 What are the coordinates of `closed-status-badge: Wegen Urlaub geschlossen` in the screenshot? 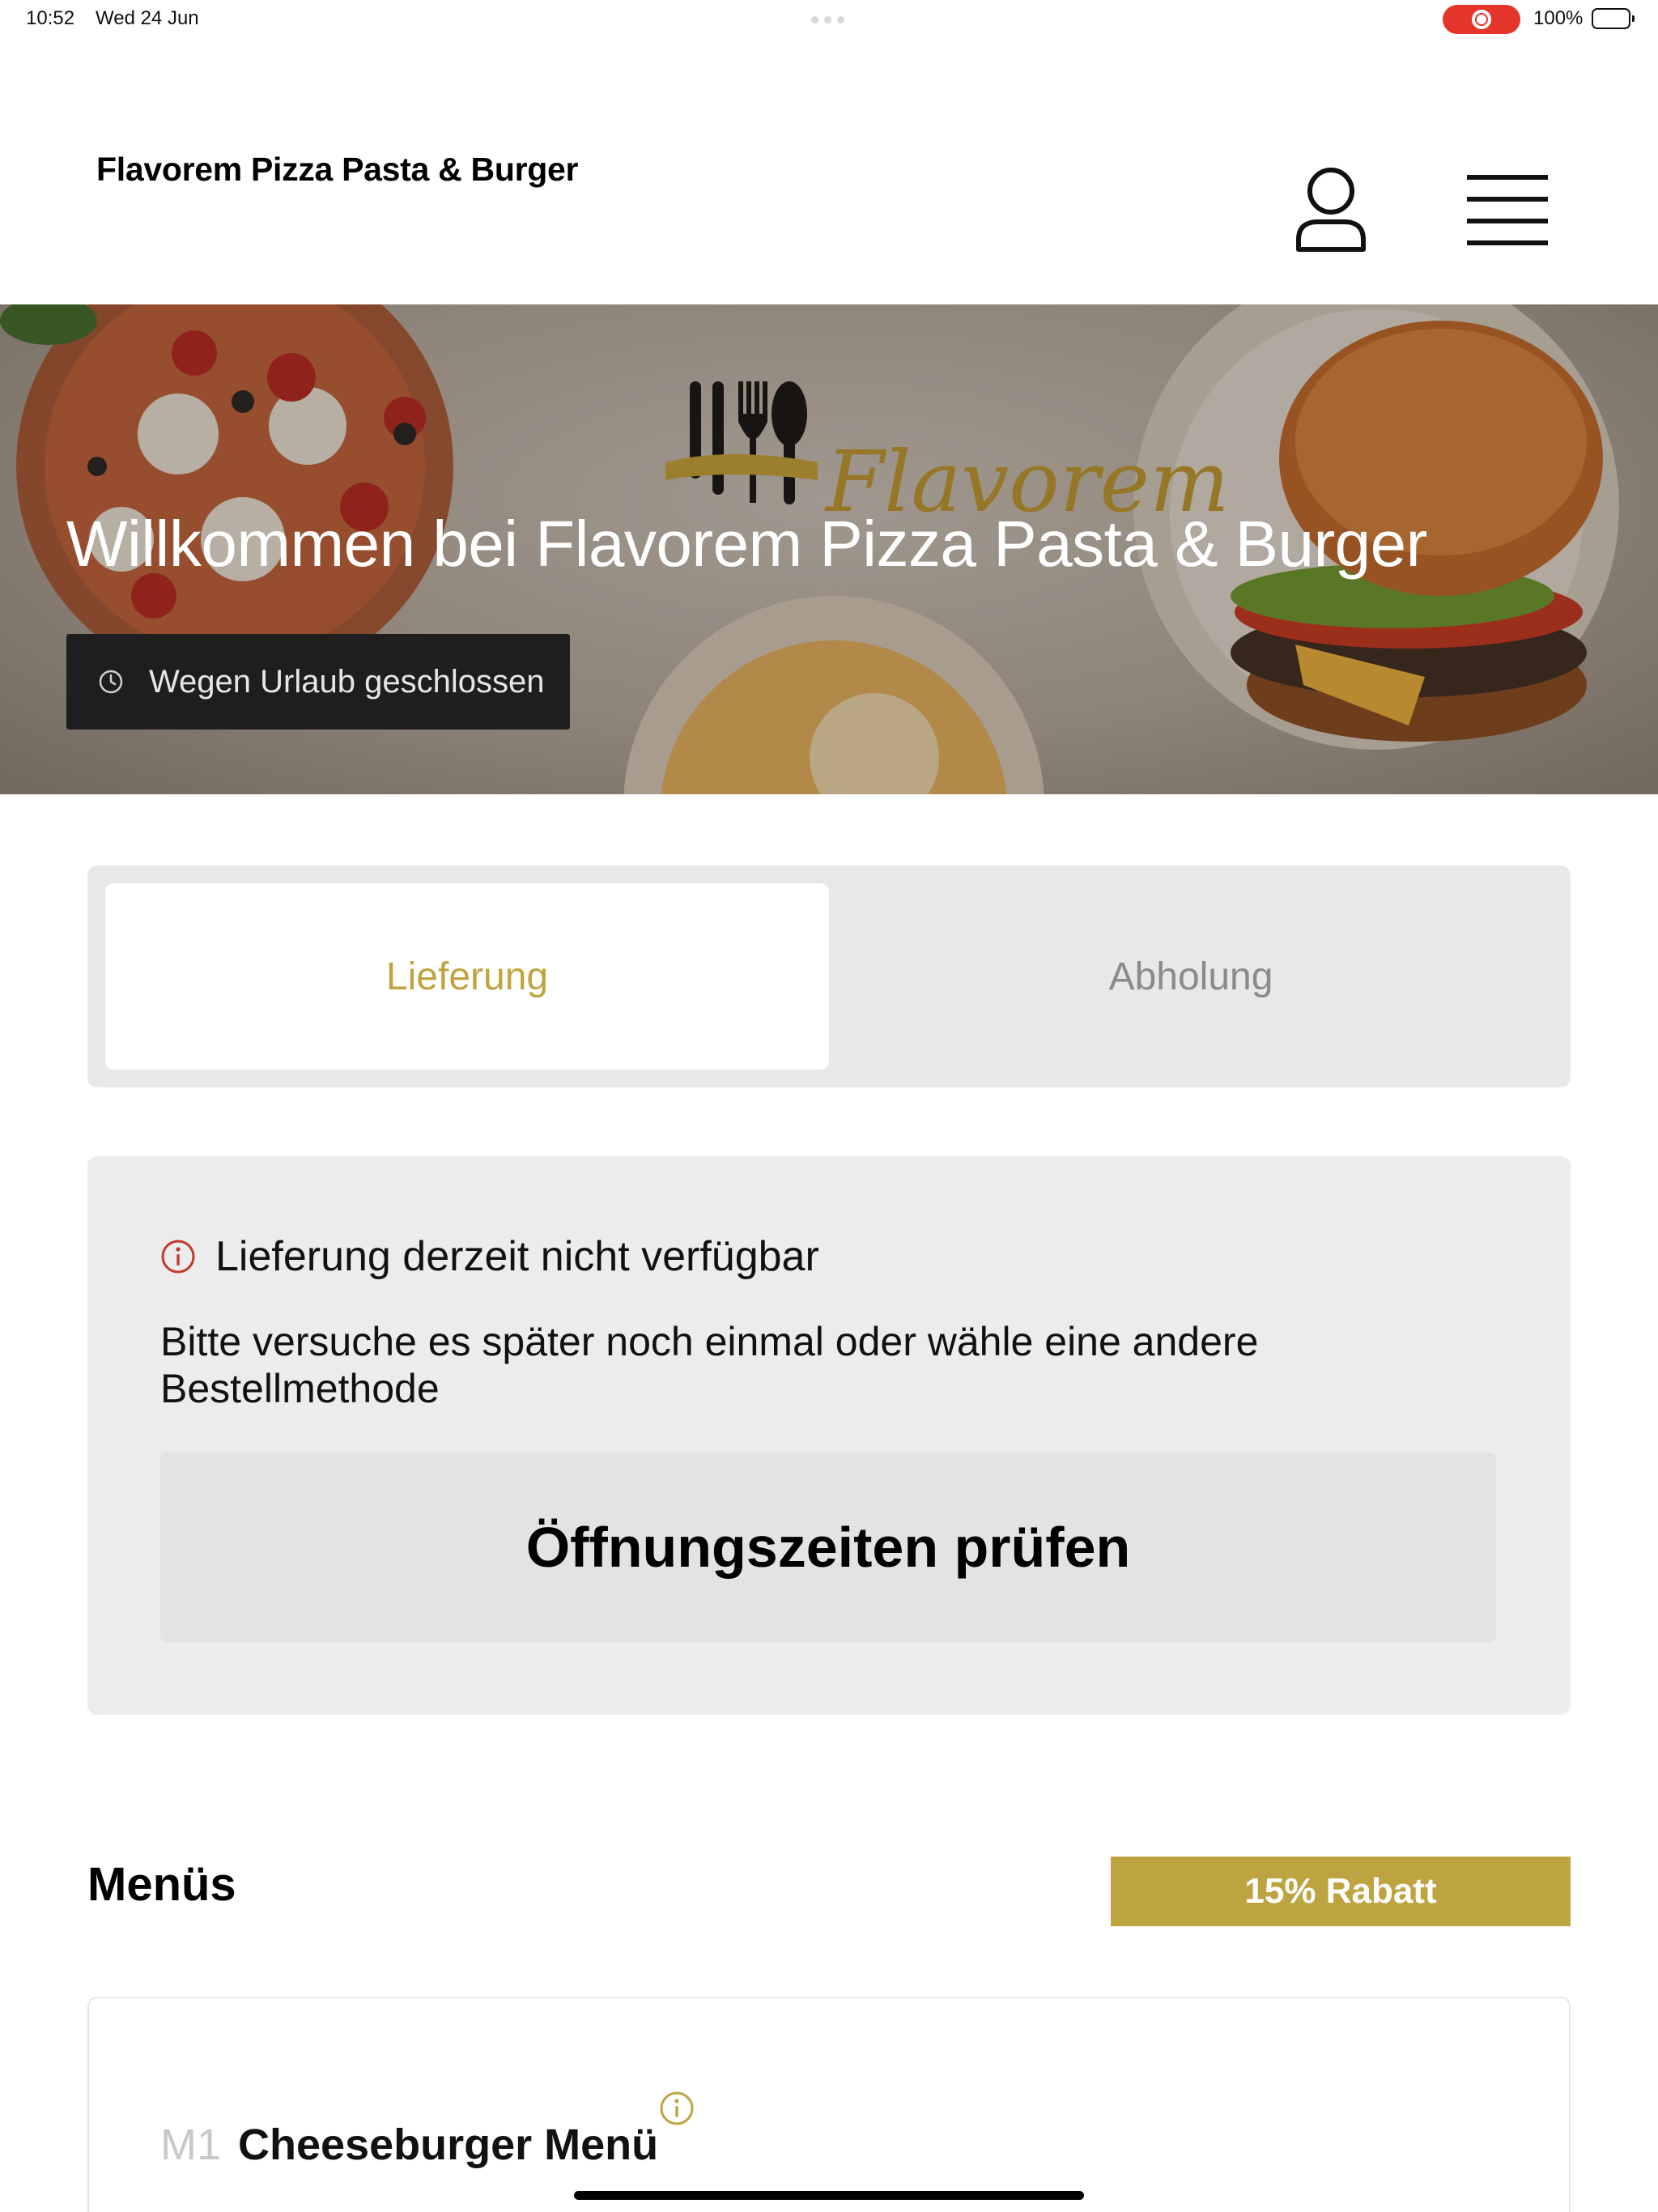 It's located at (318, 682).